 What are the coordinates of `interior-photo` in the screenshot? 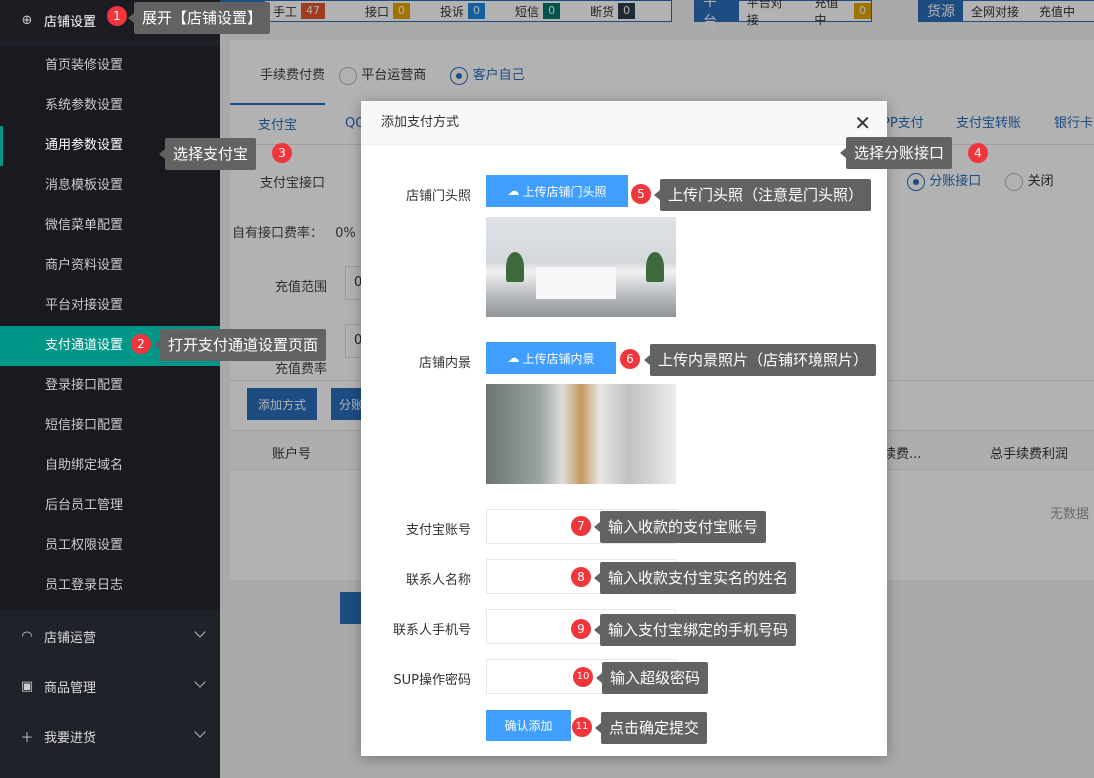 It's located at (581, 434).